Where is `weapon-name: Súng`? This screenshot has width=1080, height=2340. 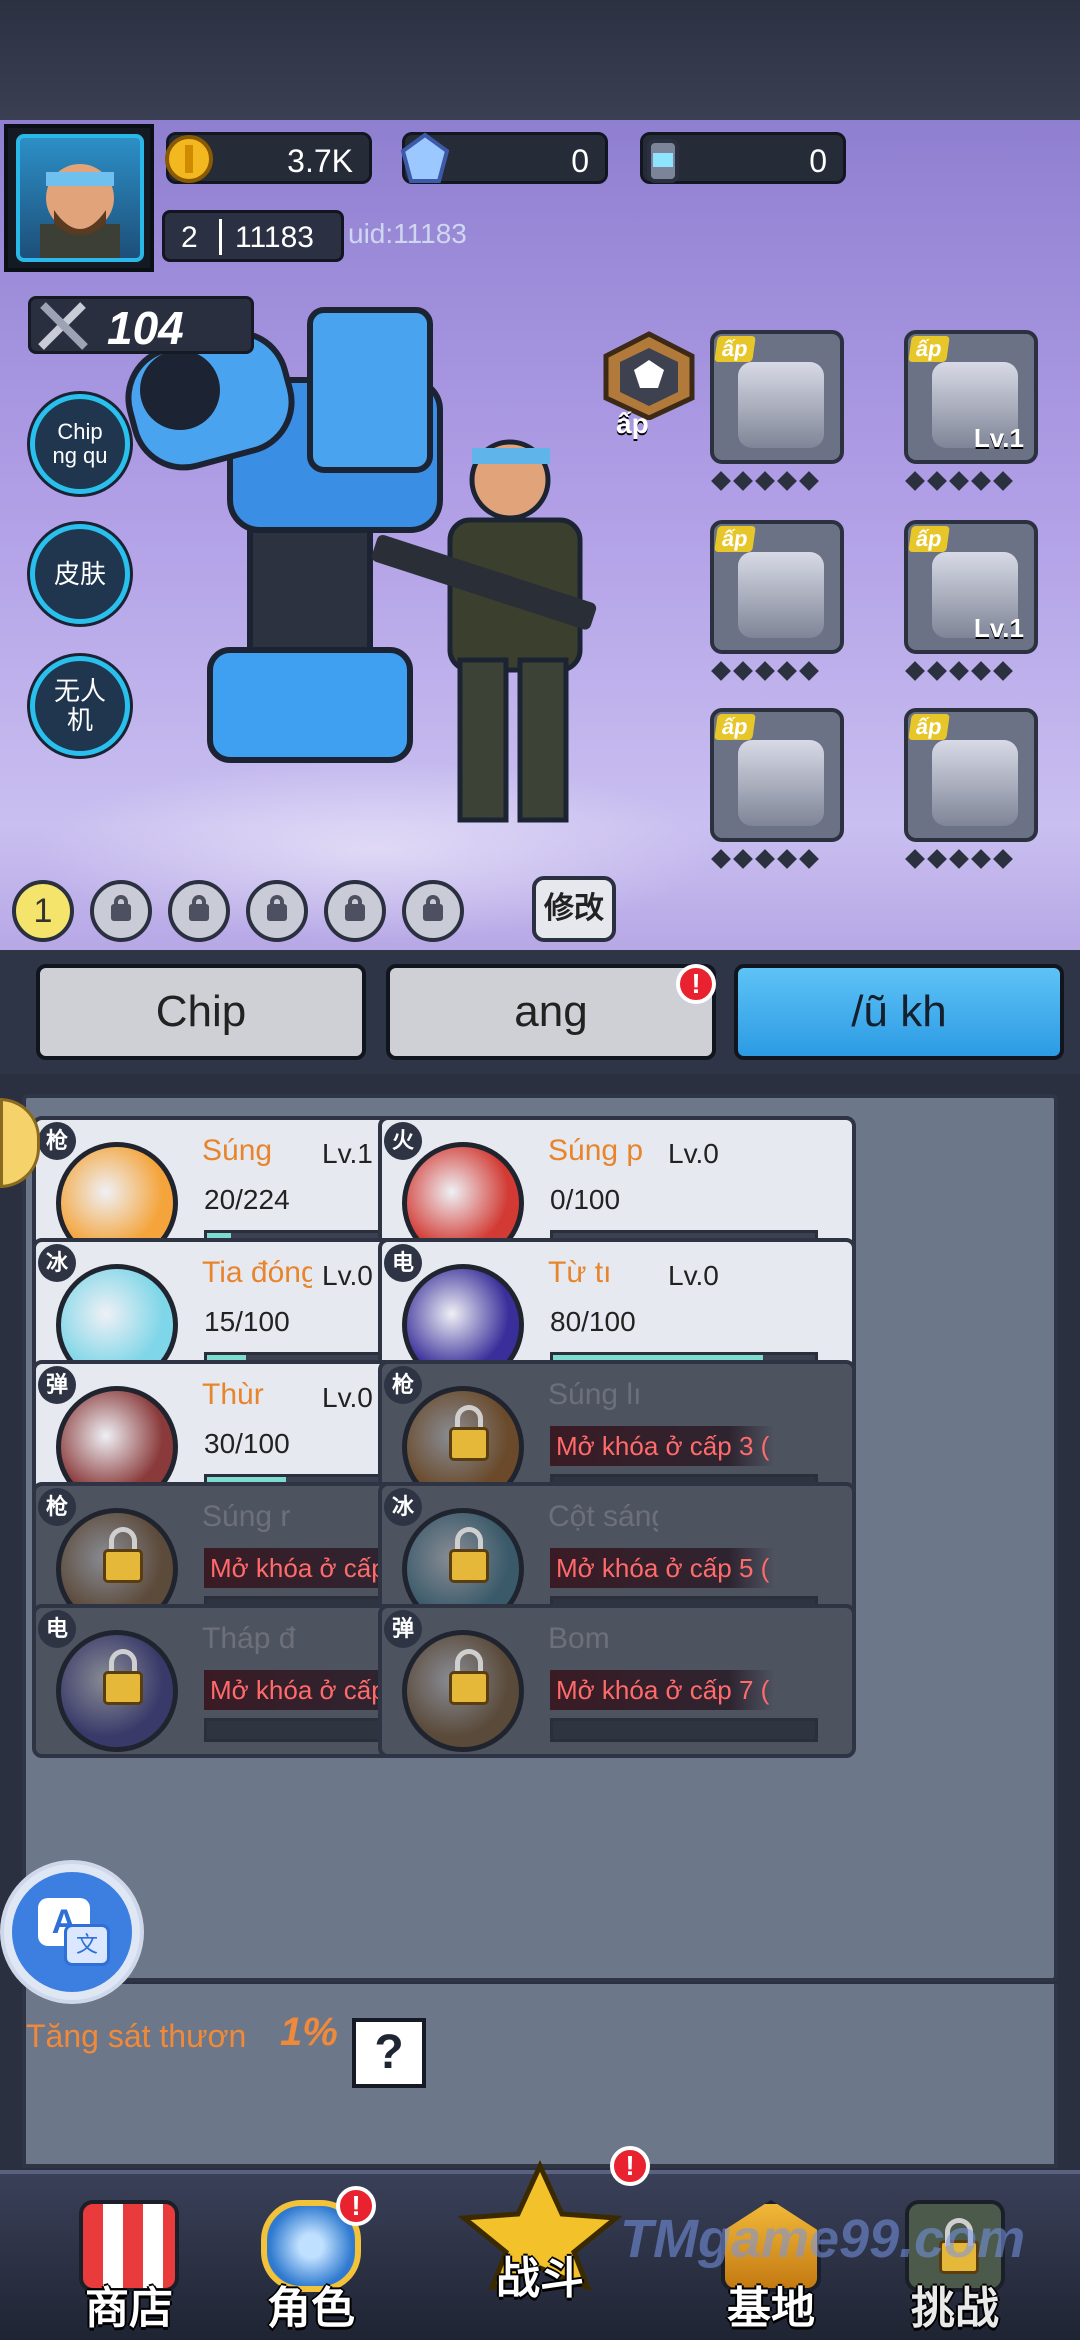
weapon-name: Súng is located at coordinates (237, 1150).